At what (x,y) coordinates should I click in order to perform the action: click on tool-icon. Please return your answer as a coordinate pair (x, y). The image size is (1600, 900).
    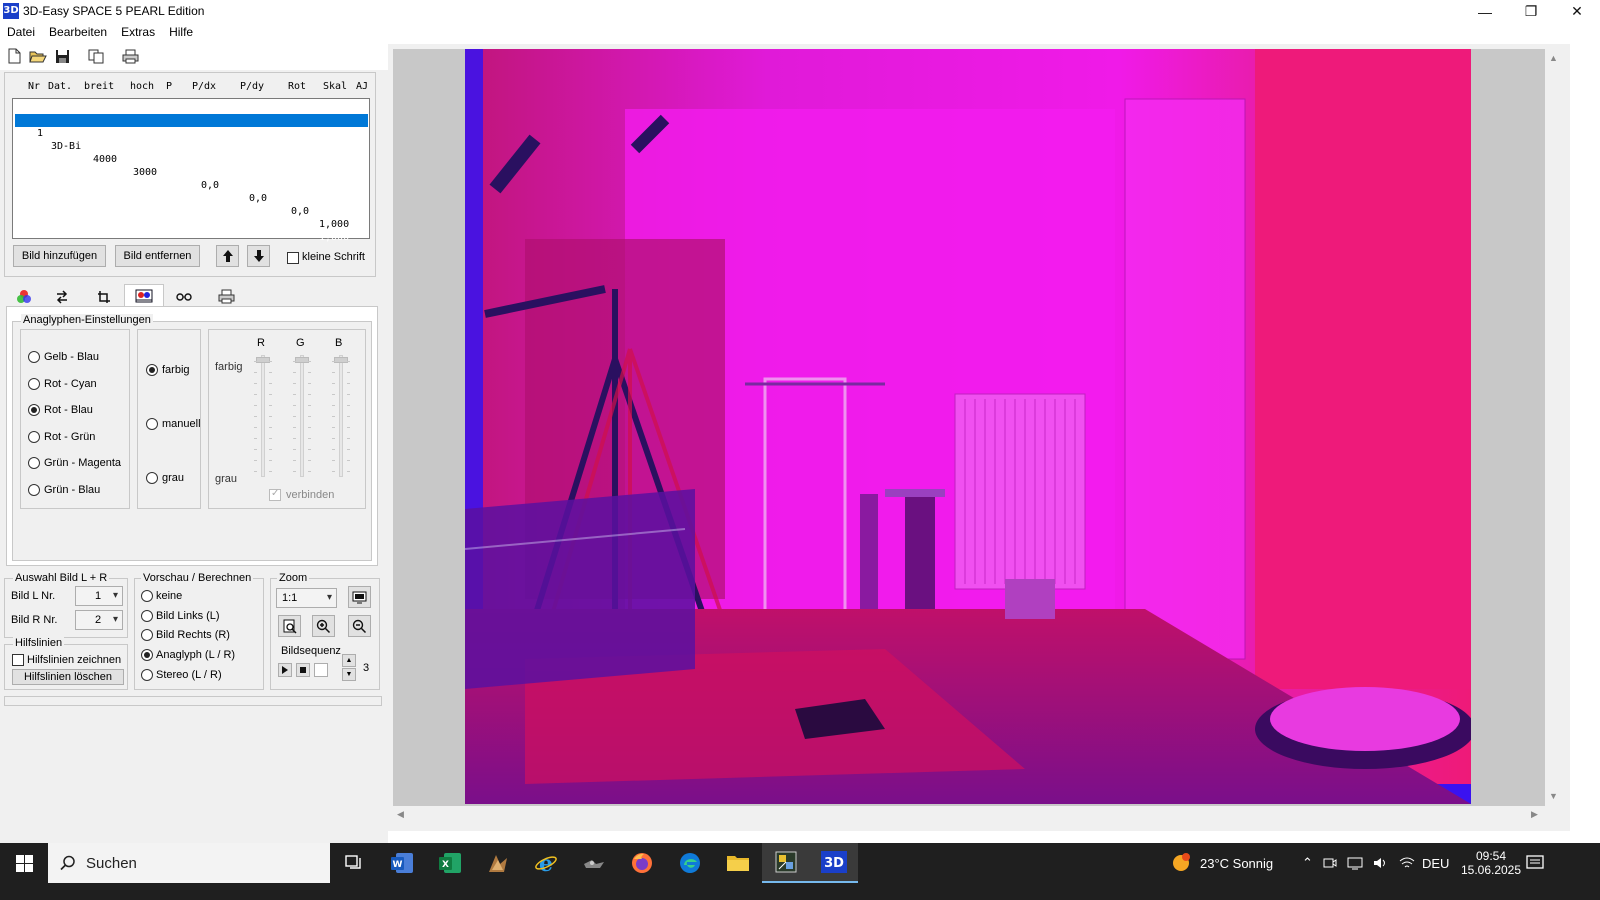
    Looking at the image, I should click on (594, 863).